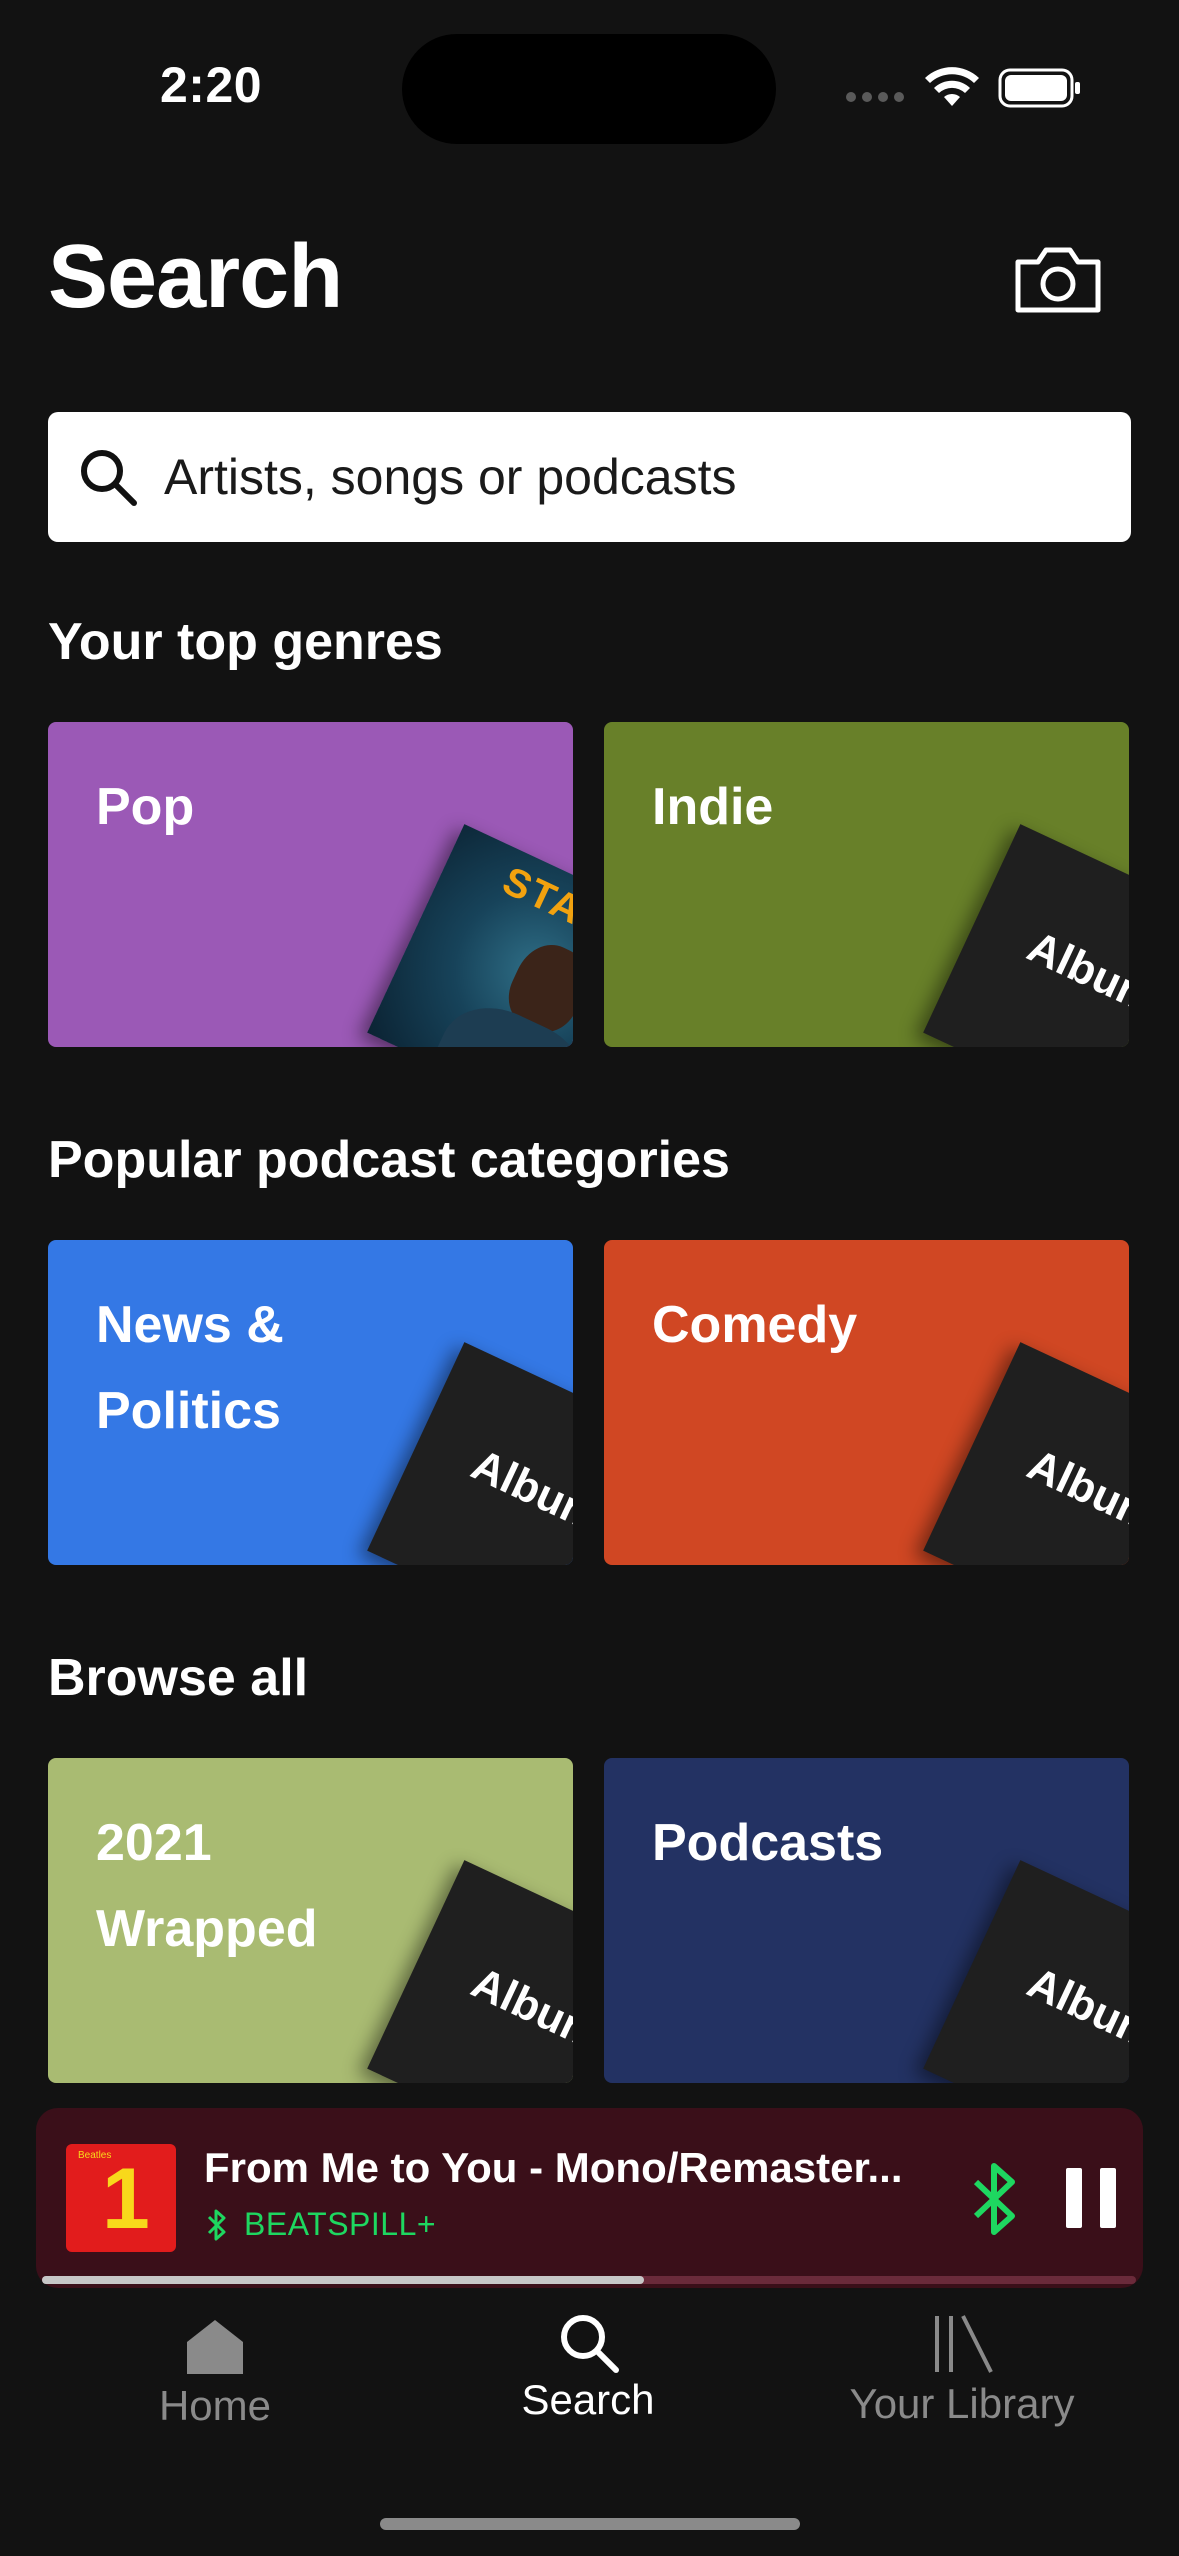 This screenshot has width=1179, height=2556. What do you see at coordinates (768, 1843) in the screenshot?
I see `card-label: Podcasts` at bounding box center [768, 1843].